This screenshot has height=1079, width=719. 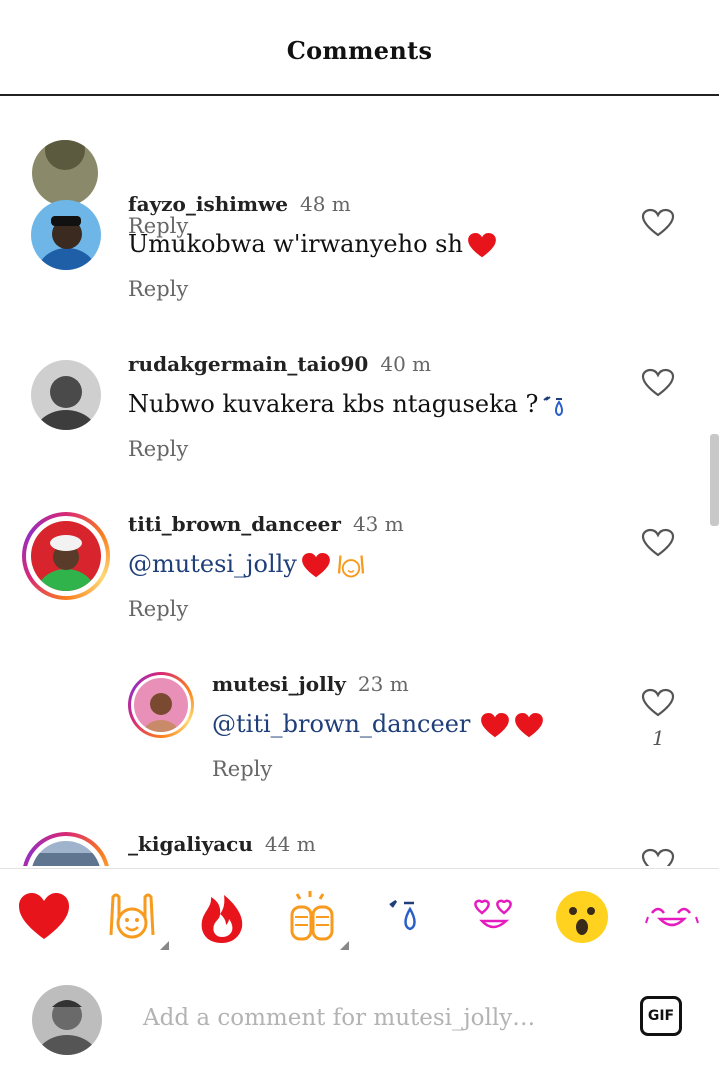 I want to click on comment-text: @mutesi_jolly, so click(x=247, y=565).